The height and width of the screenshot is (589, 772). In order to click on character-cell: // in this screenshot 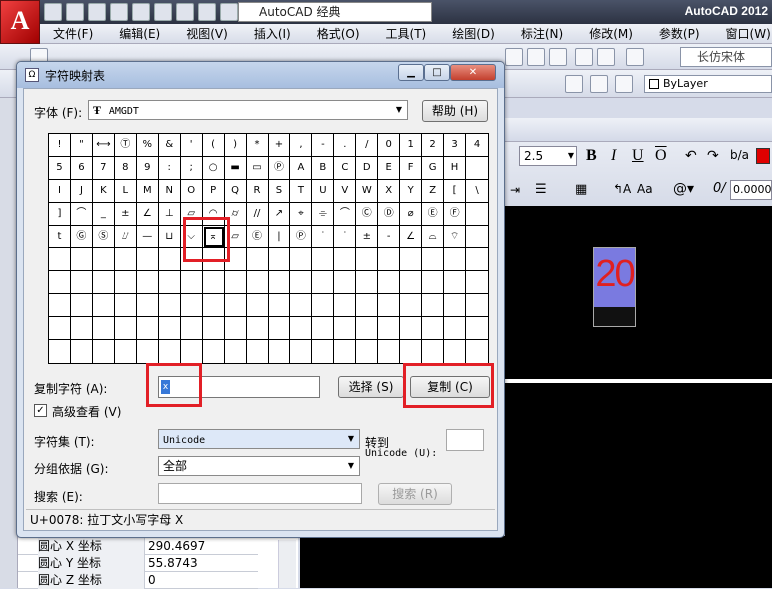, I will do `click(257, 214)`.